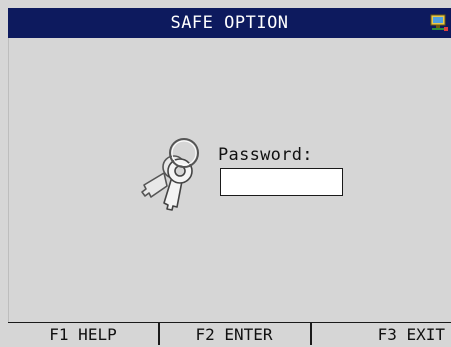 The width and height of the screenshot is (451, 347). I want to click on title-bar: SAFE OPTION, so click(229, 23).